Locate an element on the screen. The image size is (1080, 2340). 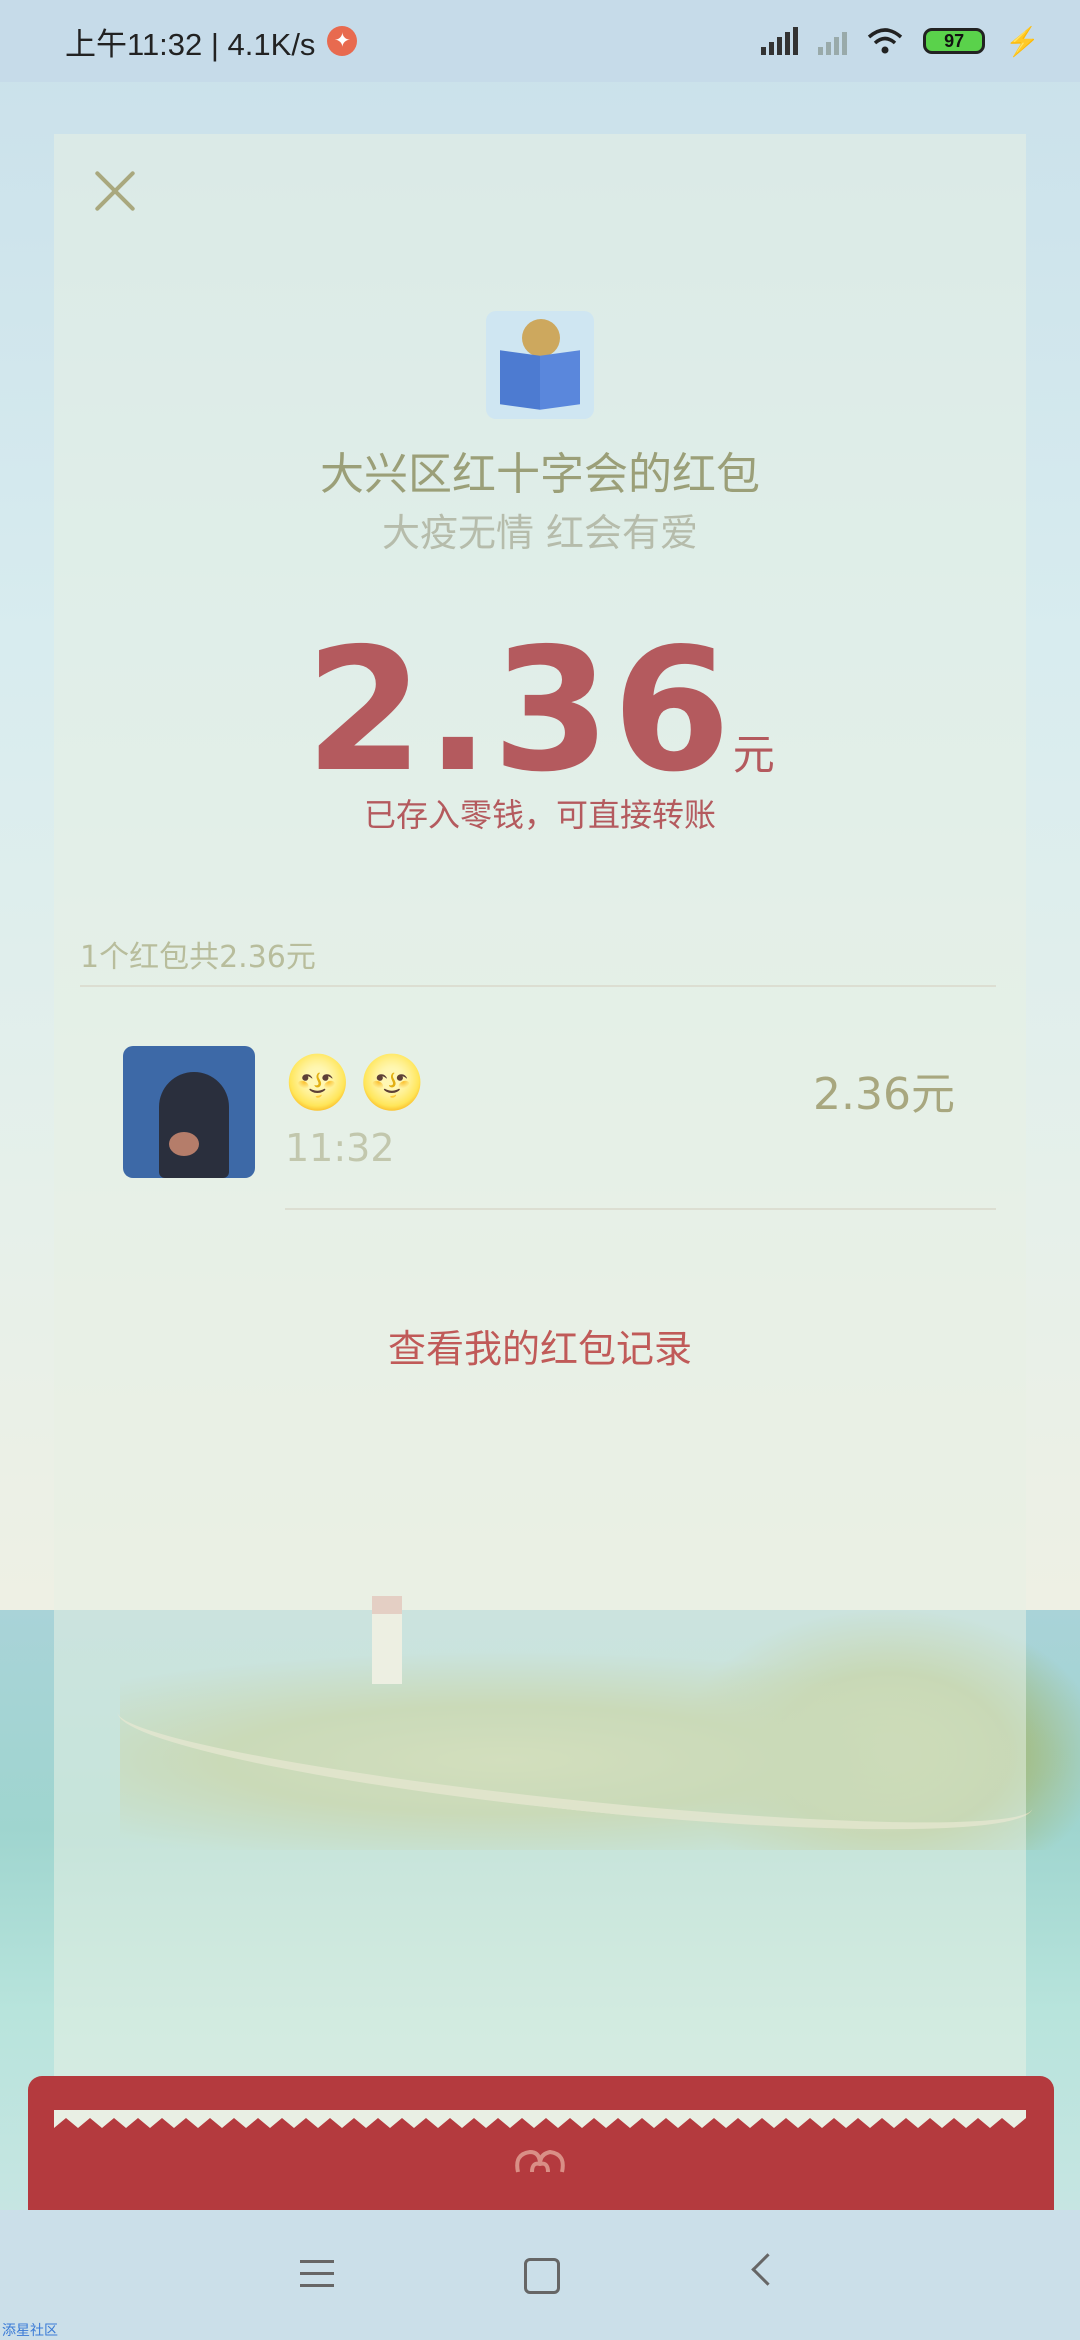
org-logo-reading-icon is located at coordinates (540, 365).